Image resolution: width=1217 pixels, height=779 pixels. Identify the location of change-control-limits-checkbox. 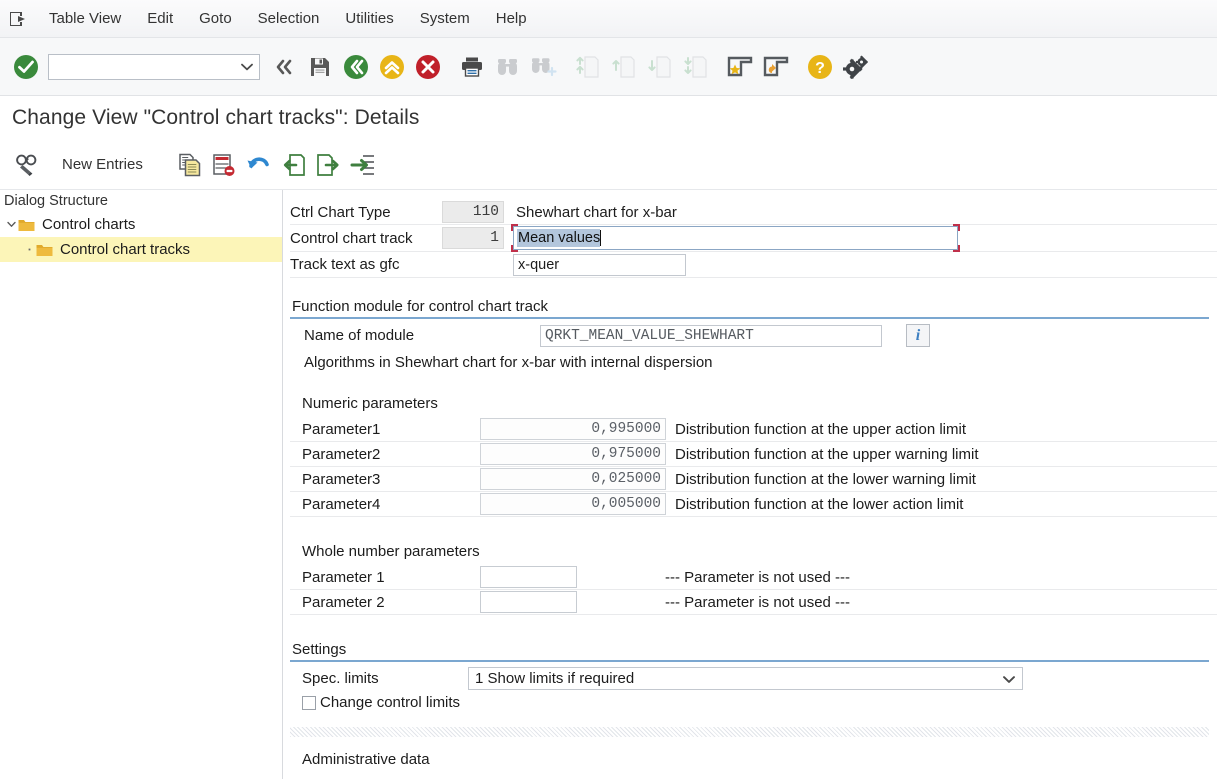
(309, 702).